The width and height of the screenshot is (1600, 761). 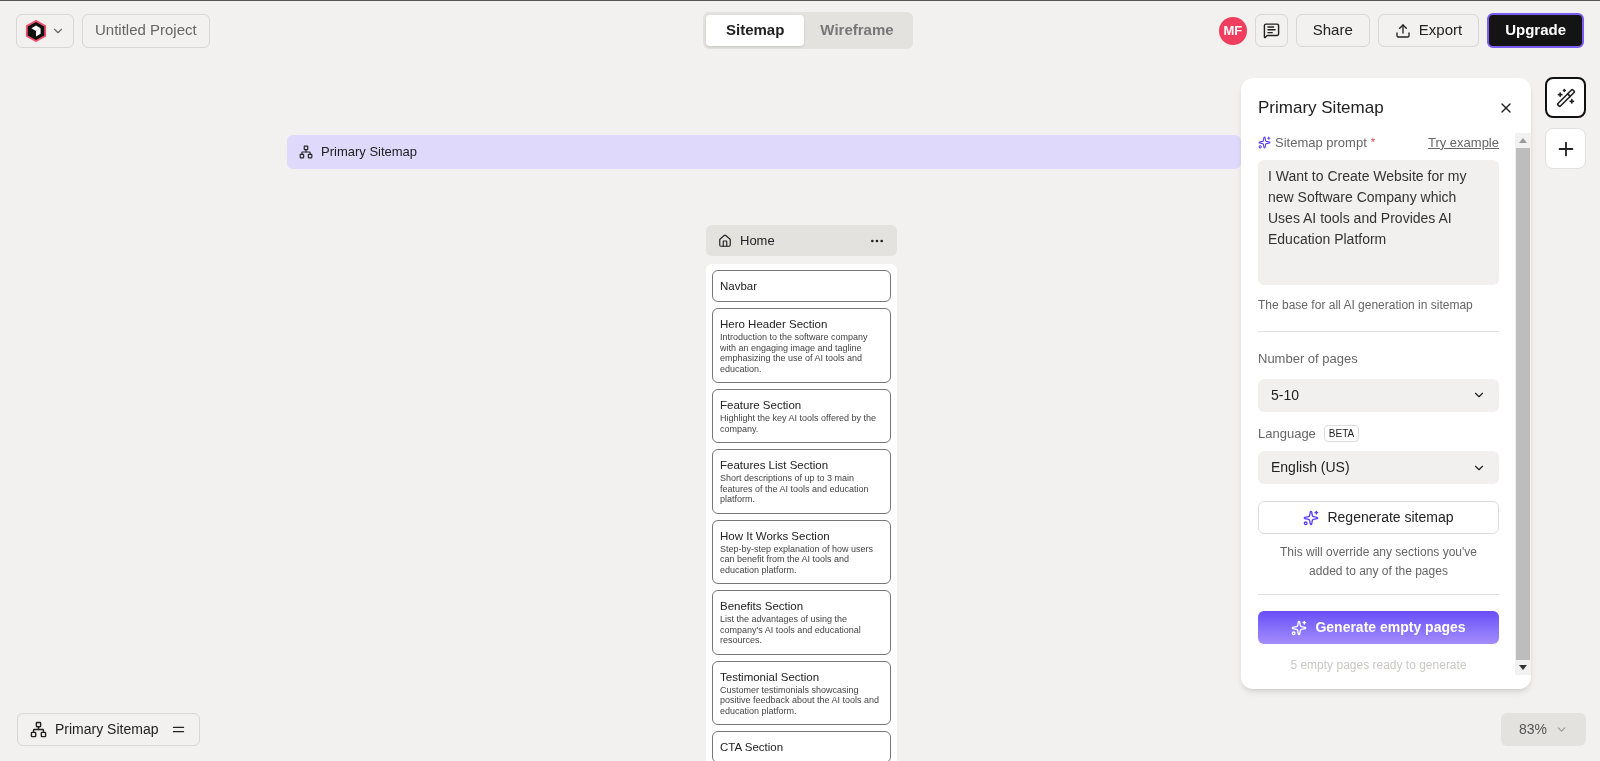 What do you see at coordinates (369, 152) in the screenshot?
I see `sitemap-bar-label: Primary Sitemap` at bounding box center [369, 152].